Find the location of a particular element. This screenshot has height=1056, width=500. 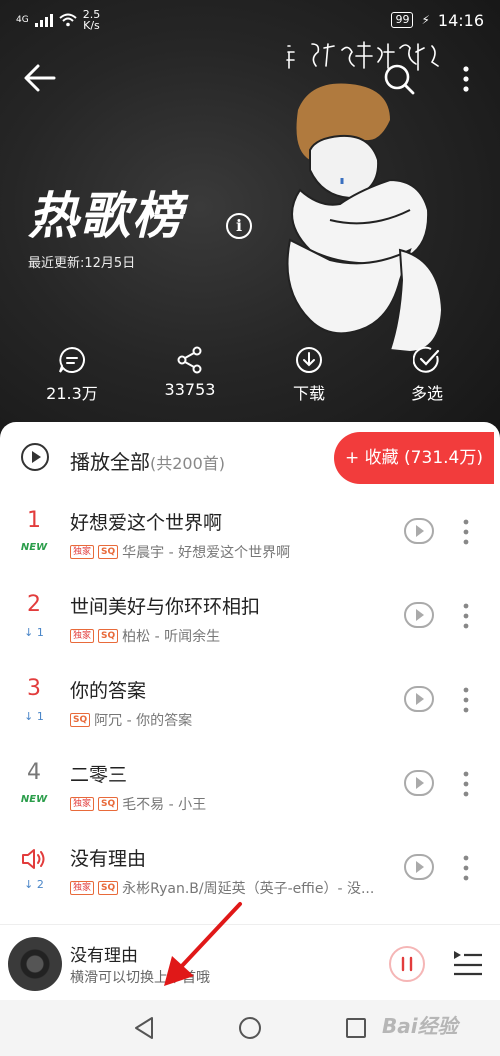

collect-button: + 收藏 (731.4万) is located at coordinates (414, 458).